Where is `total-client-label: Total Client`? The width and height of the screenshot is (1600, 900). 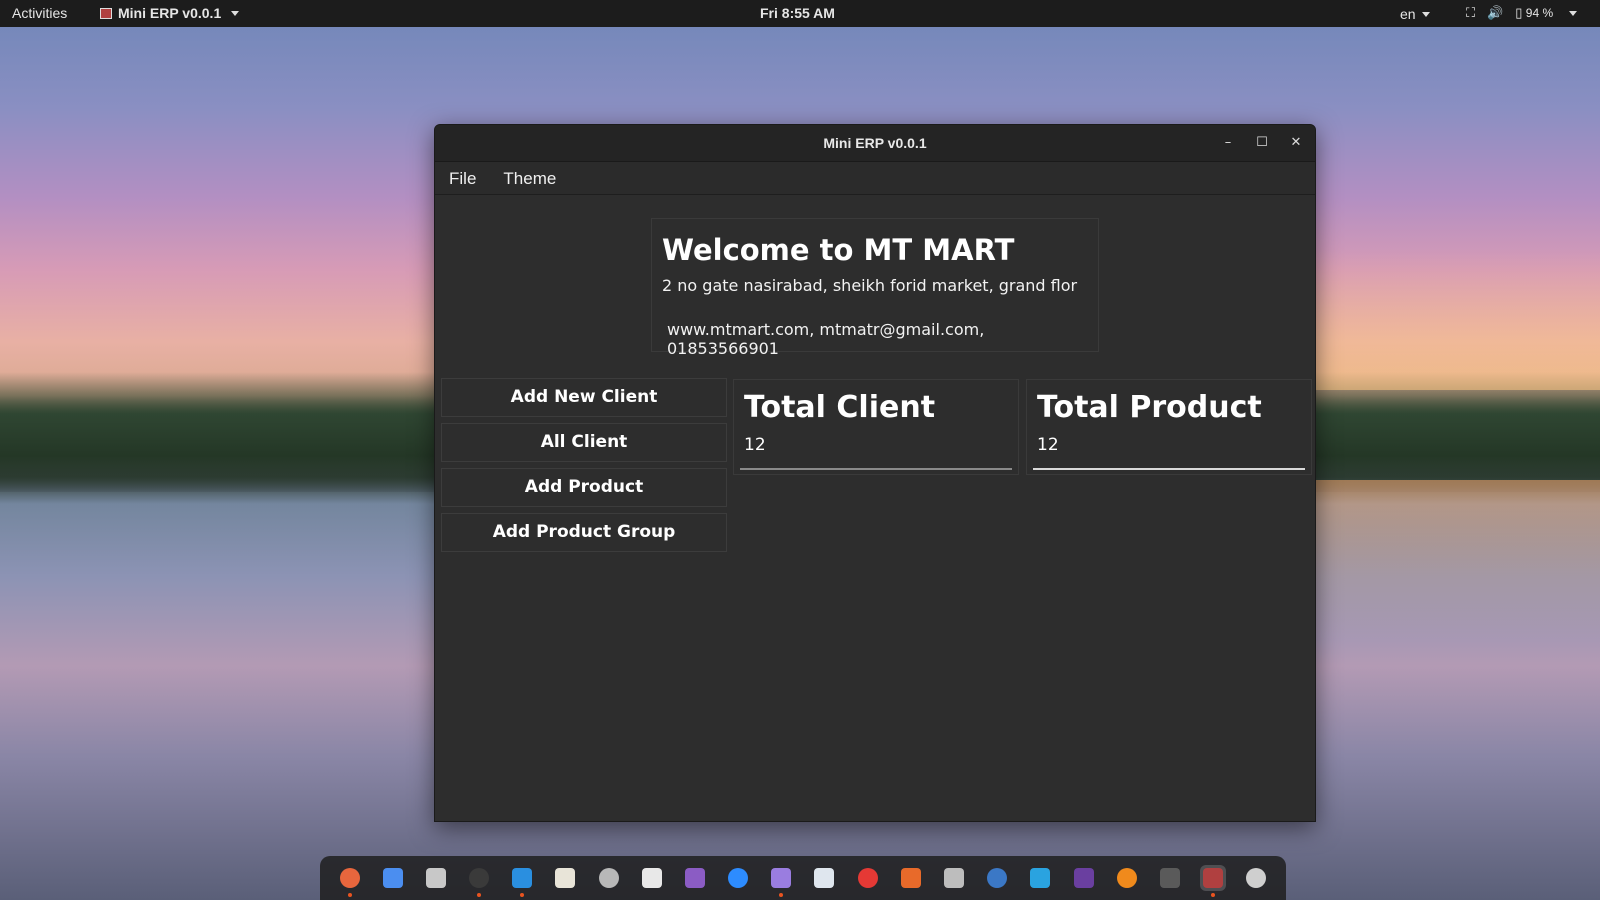 total-client-label: Total Client is located at coordinates (840, 407).